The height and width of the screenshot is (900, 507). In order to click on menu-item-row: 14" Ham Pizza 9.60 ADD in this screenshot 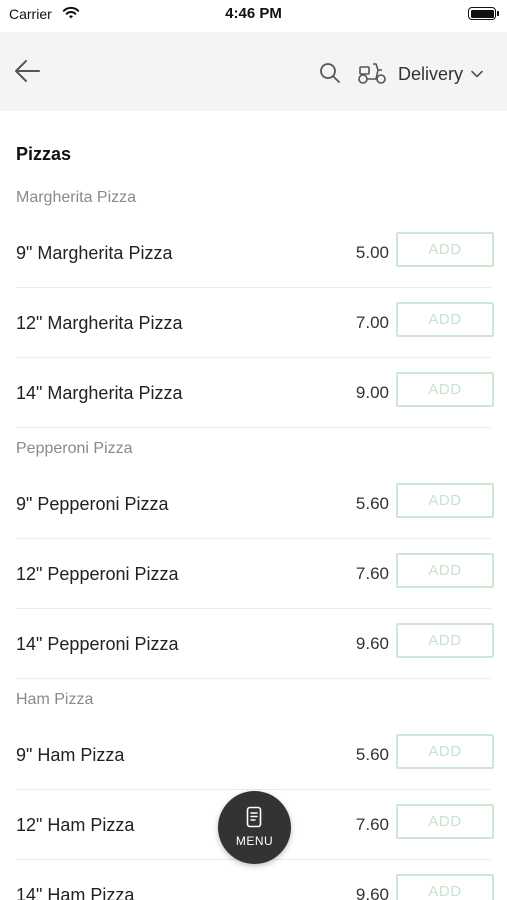, I will do `click(253, 880)`.